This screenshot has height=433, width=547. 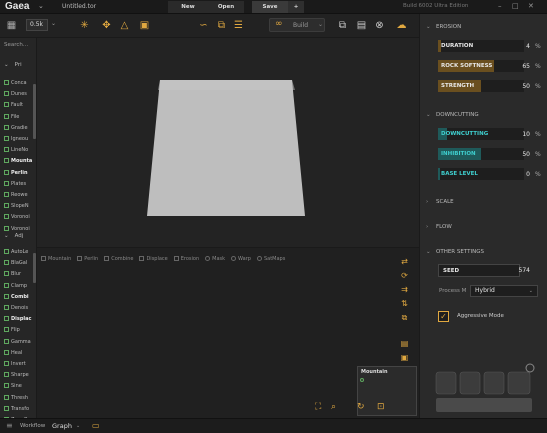 I want to click on slider-value: 4, so click(x=519, y=46).